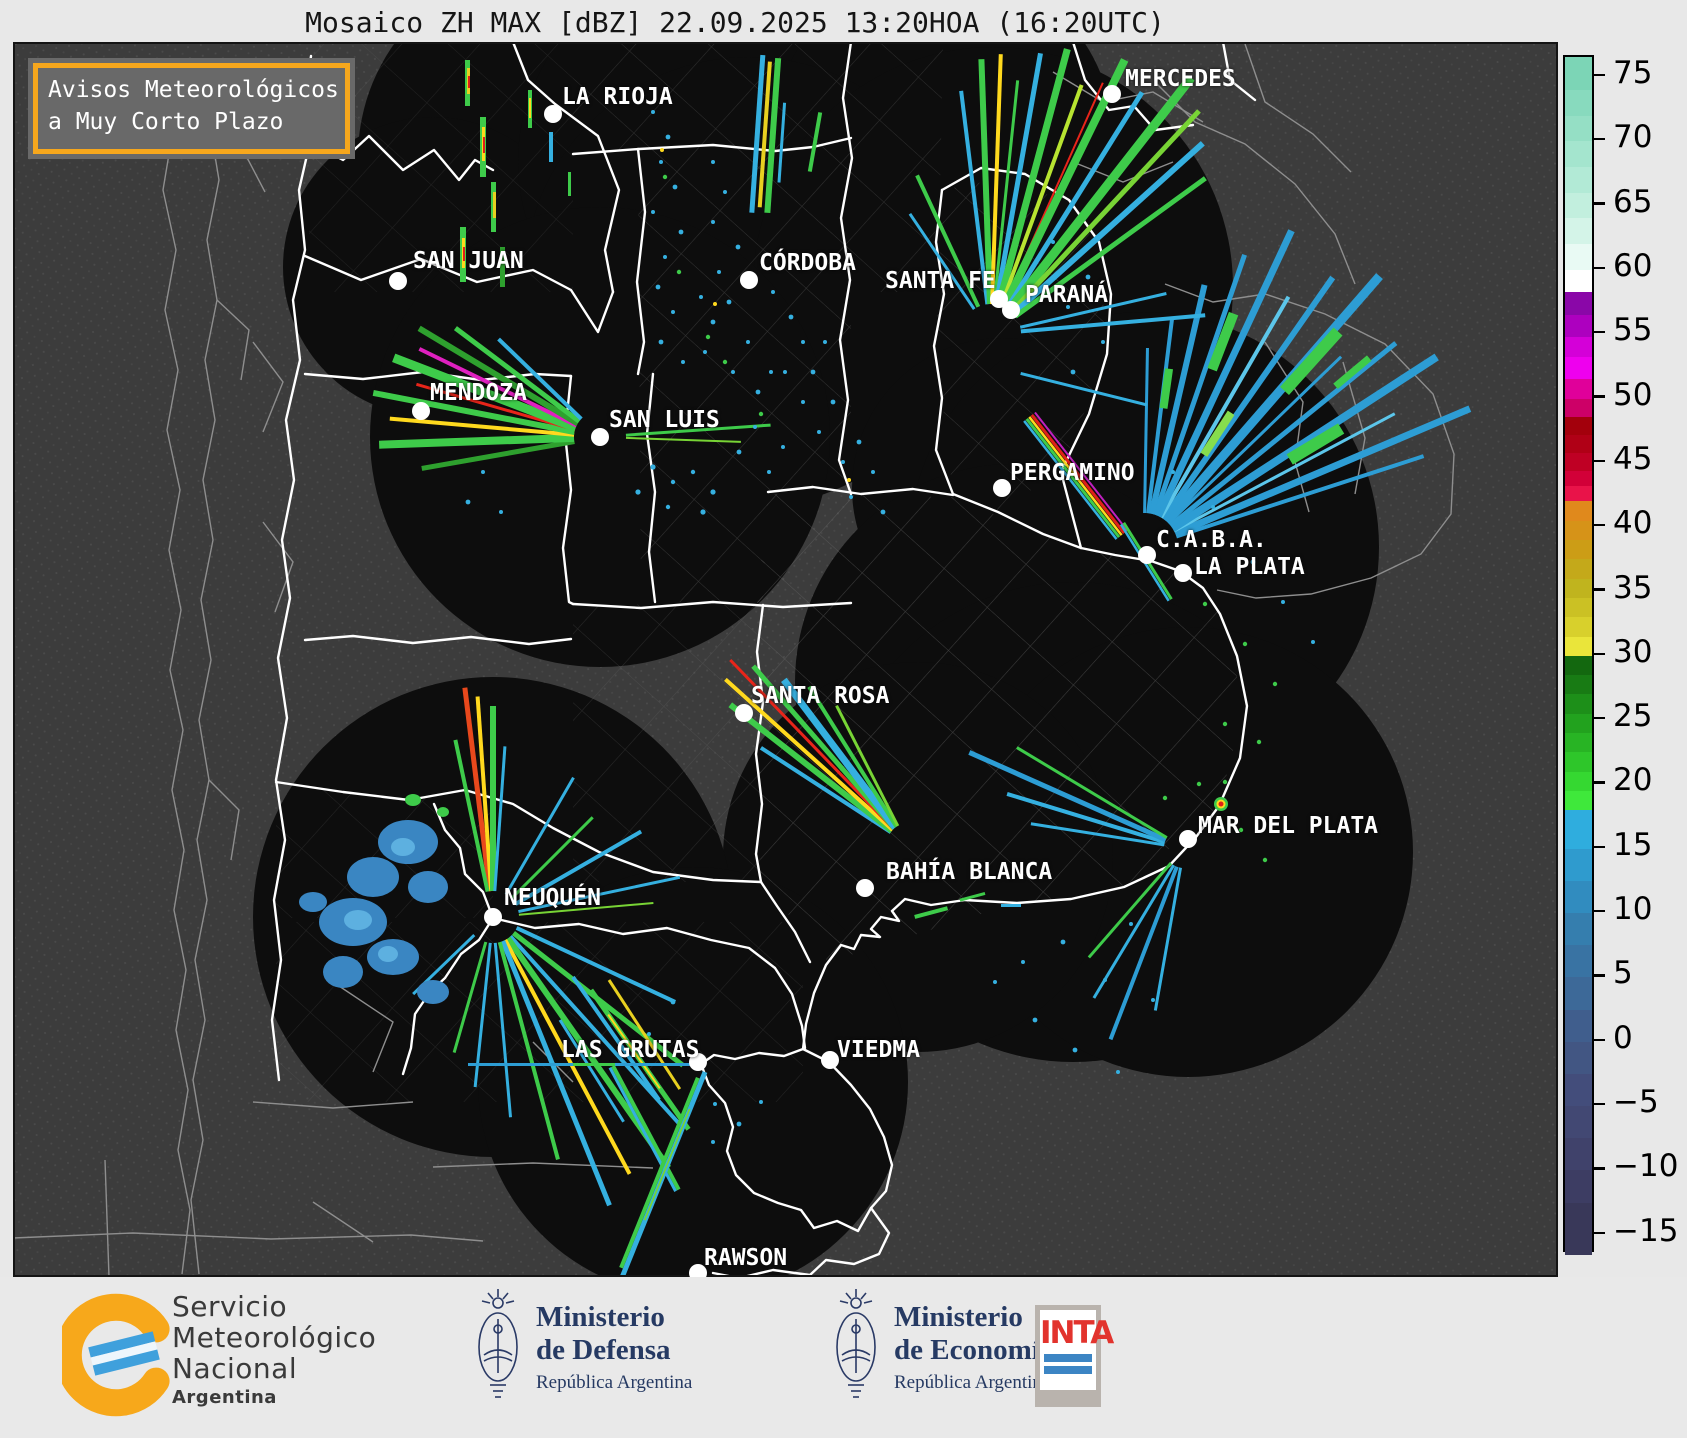 The width and height of the screenshot is (1687, 1438). I want to click on city-label: SAN LUIS, so click(664, 420).